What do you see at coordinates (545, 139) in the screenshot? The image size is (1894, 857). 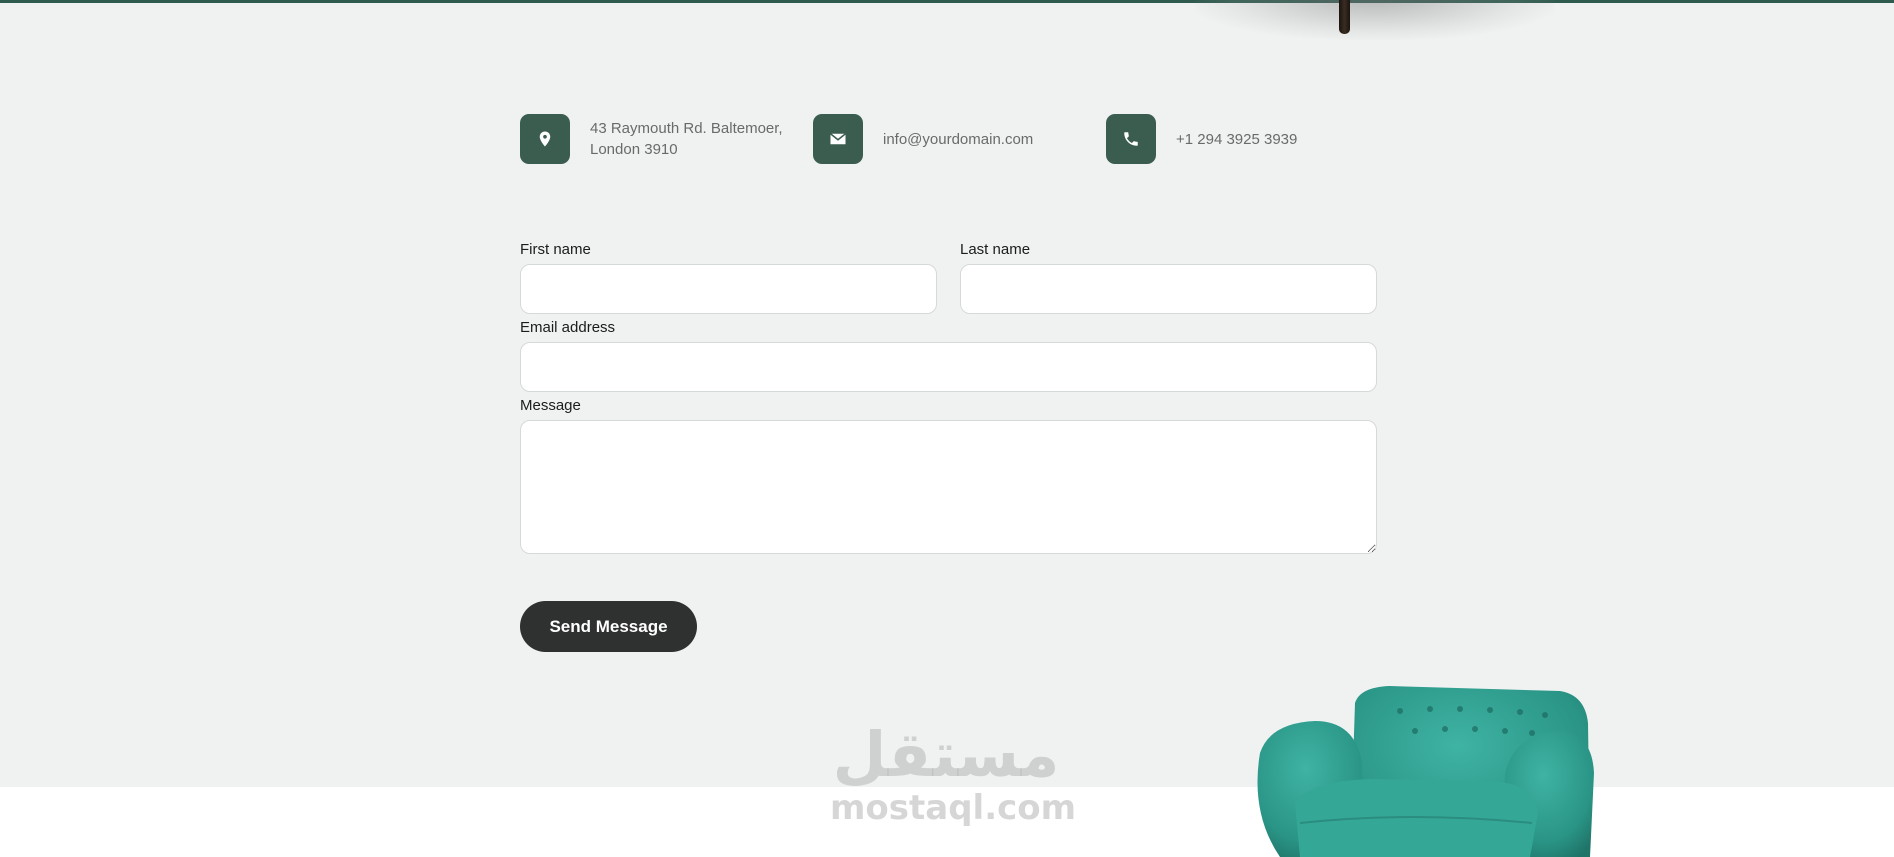 I see `map-pin-icon` at bounding box center [545, 139].